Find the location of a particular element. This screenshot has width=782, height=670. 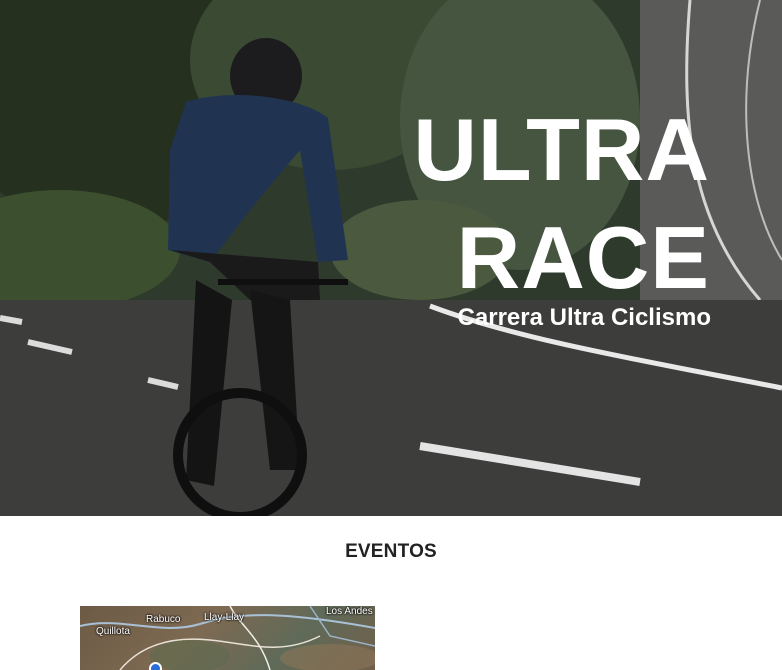

hero-title: ULTRA RACE is located at coordinates (561, 204).